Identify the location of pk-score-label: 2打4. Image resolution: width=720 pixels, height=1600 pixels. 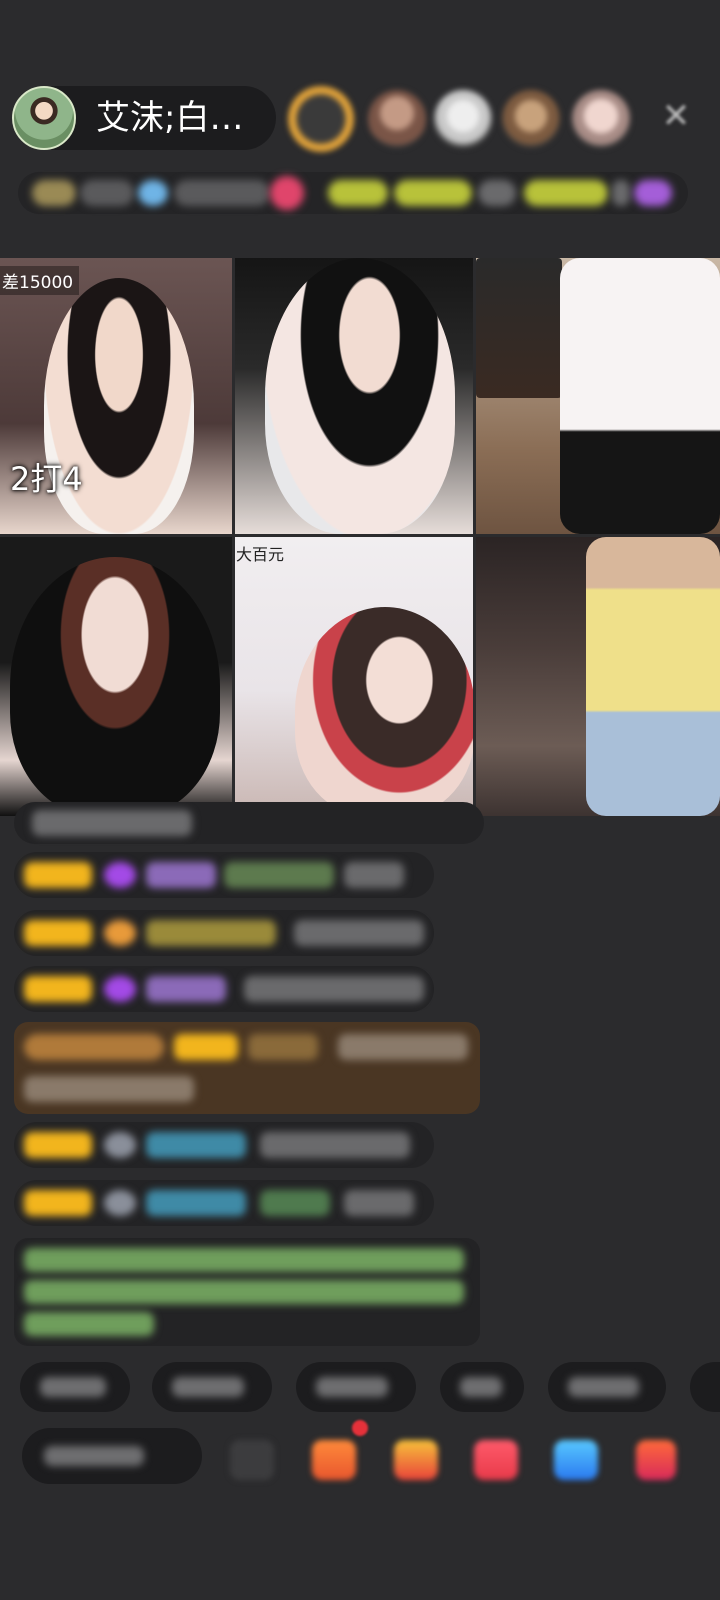
(46, 479).